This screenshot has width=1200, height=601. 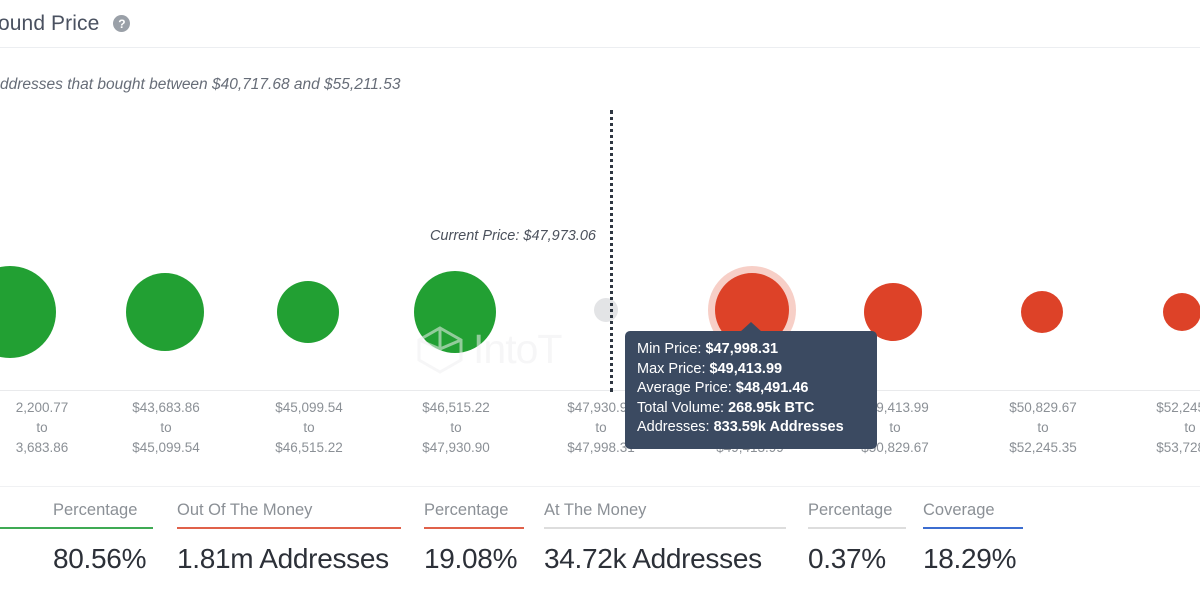 I want to click on x-axis-label-line: $53,728.44, so click(x=1178, y=447).